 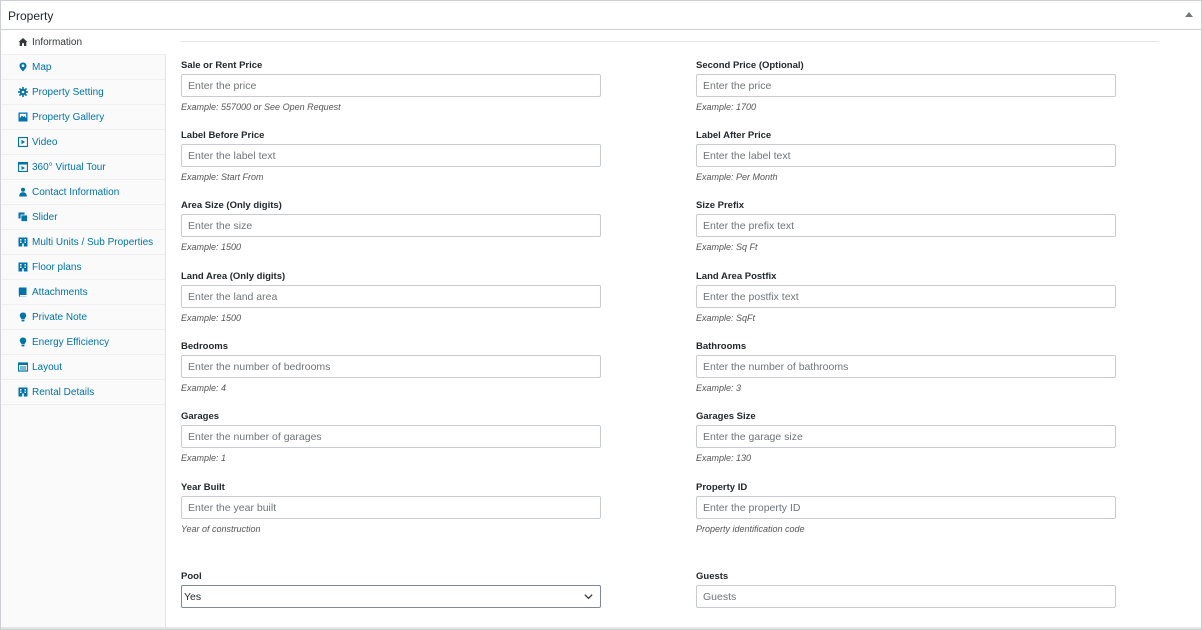 I want to click on second-price-input, so click(x=906, y=85).